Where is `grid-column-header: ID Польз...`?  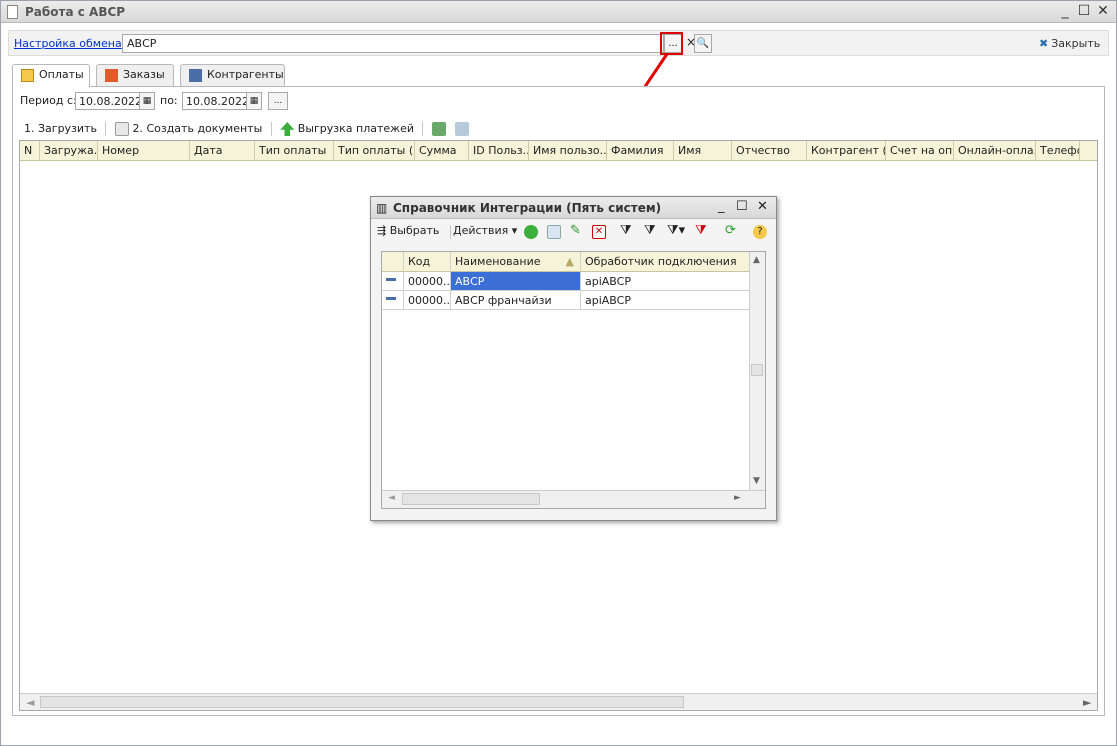
grid-column-header: ID Польз... is located at coordinates (499, 150).